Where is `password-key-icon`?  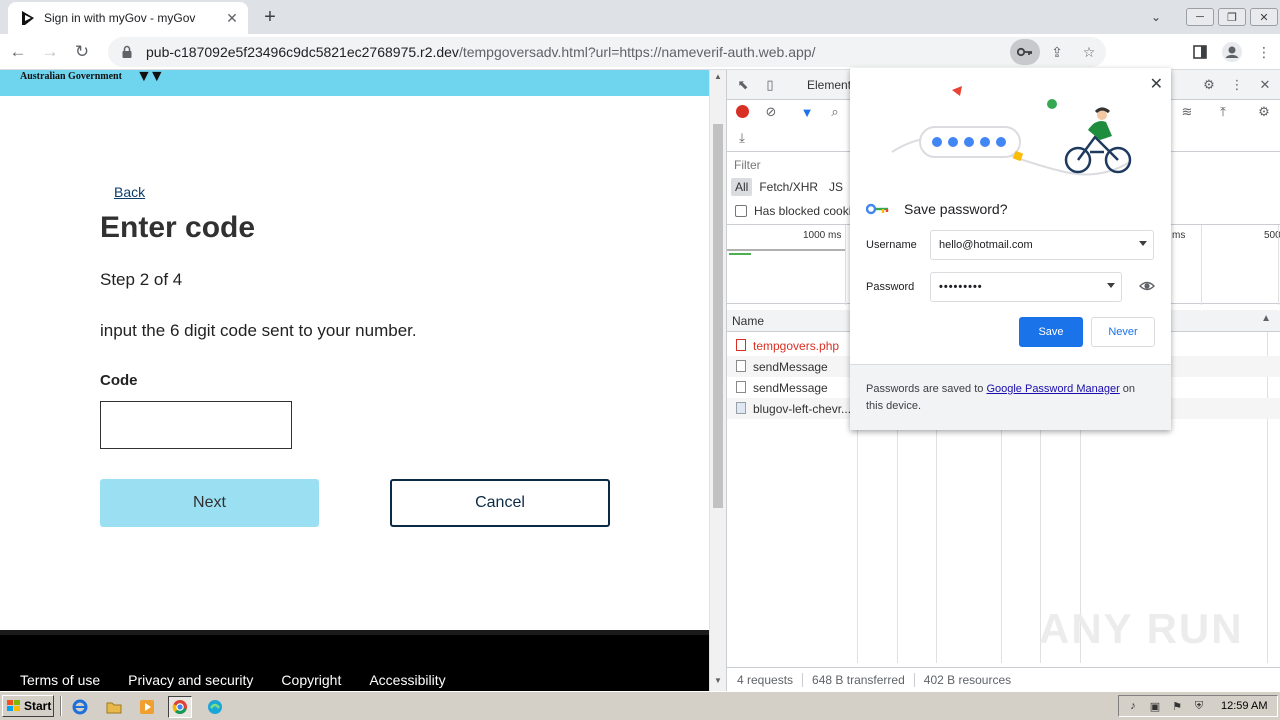
password-key-icon is located at coordinates (1025, 52).